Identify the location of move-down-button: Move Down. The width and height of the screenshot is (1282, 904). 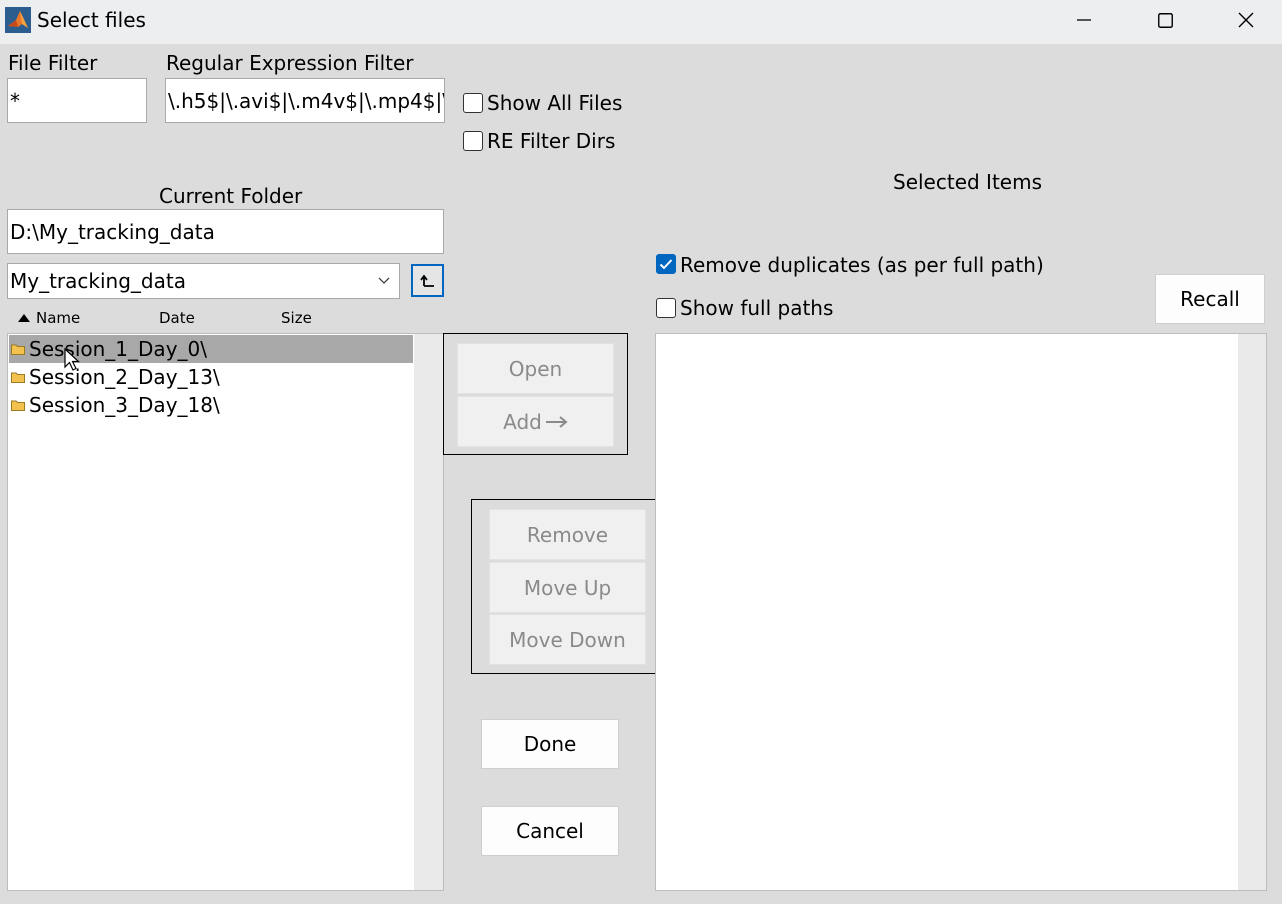
(567, 639).